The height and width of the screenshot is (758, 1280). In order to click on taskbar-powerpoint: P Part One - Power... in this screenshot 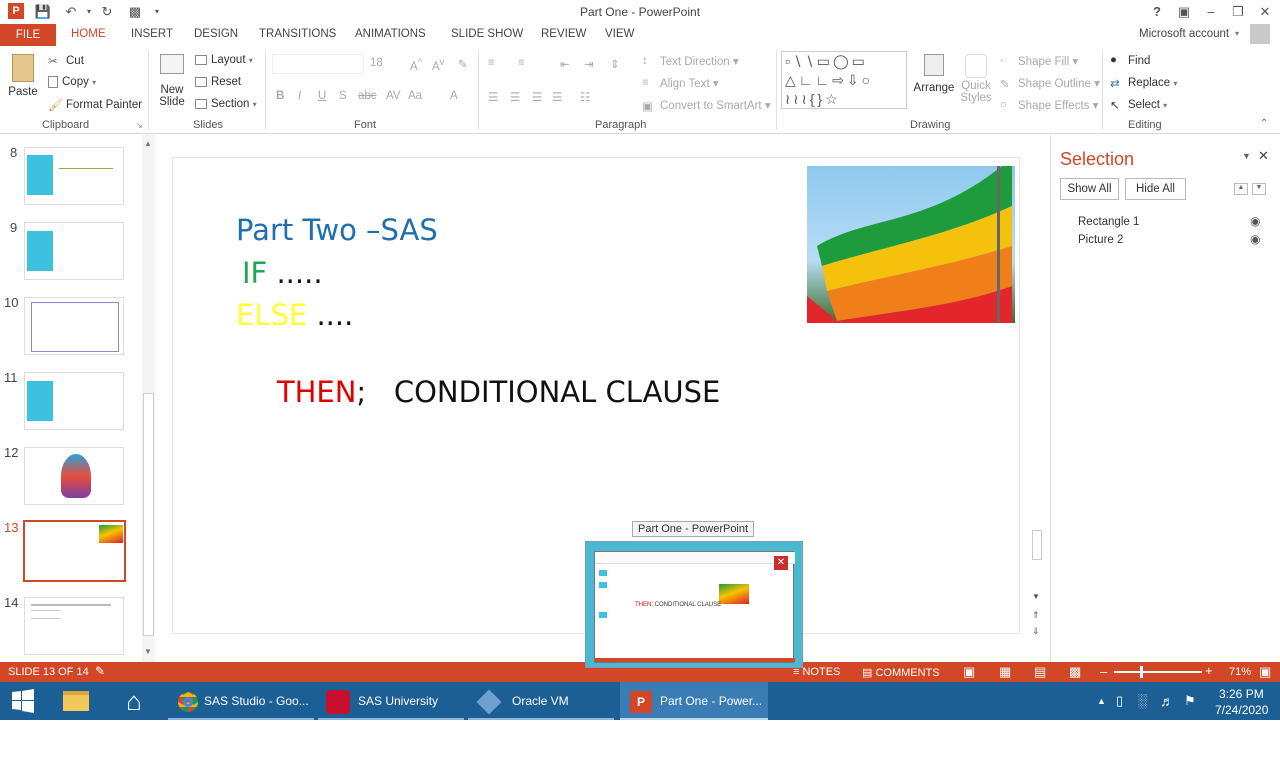, I will do `click(694, 701)`.